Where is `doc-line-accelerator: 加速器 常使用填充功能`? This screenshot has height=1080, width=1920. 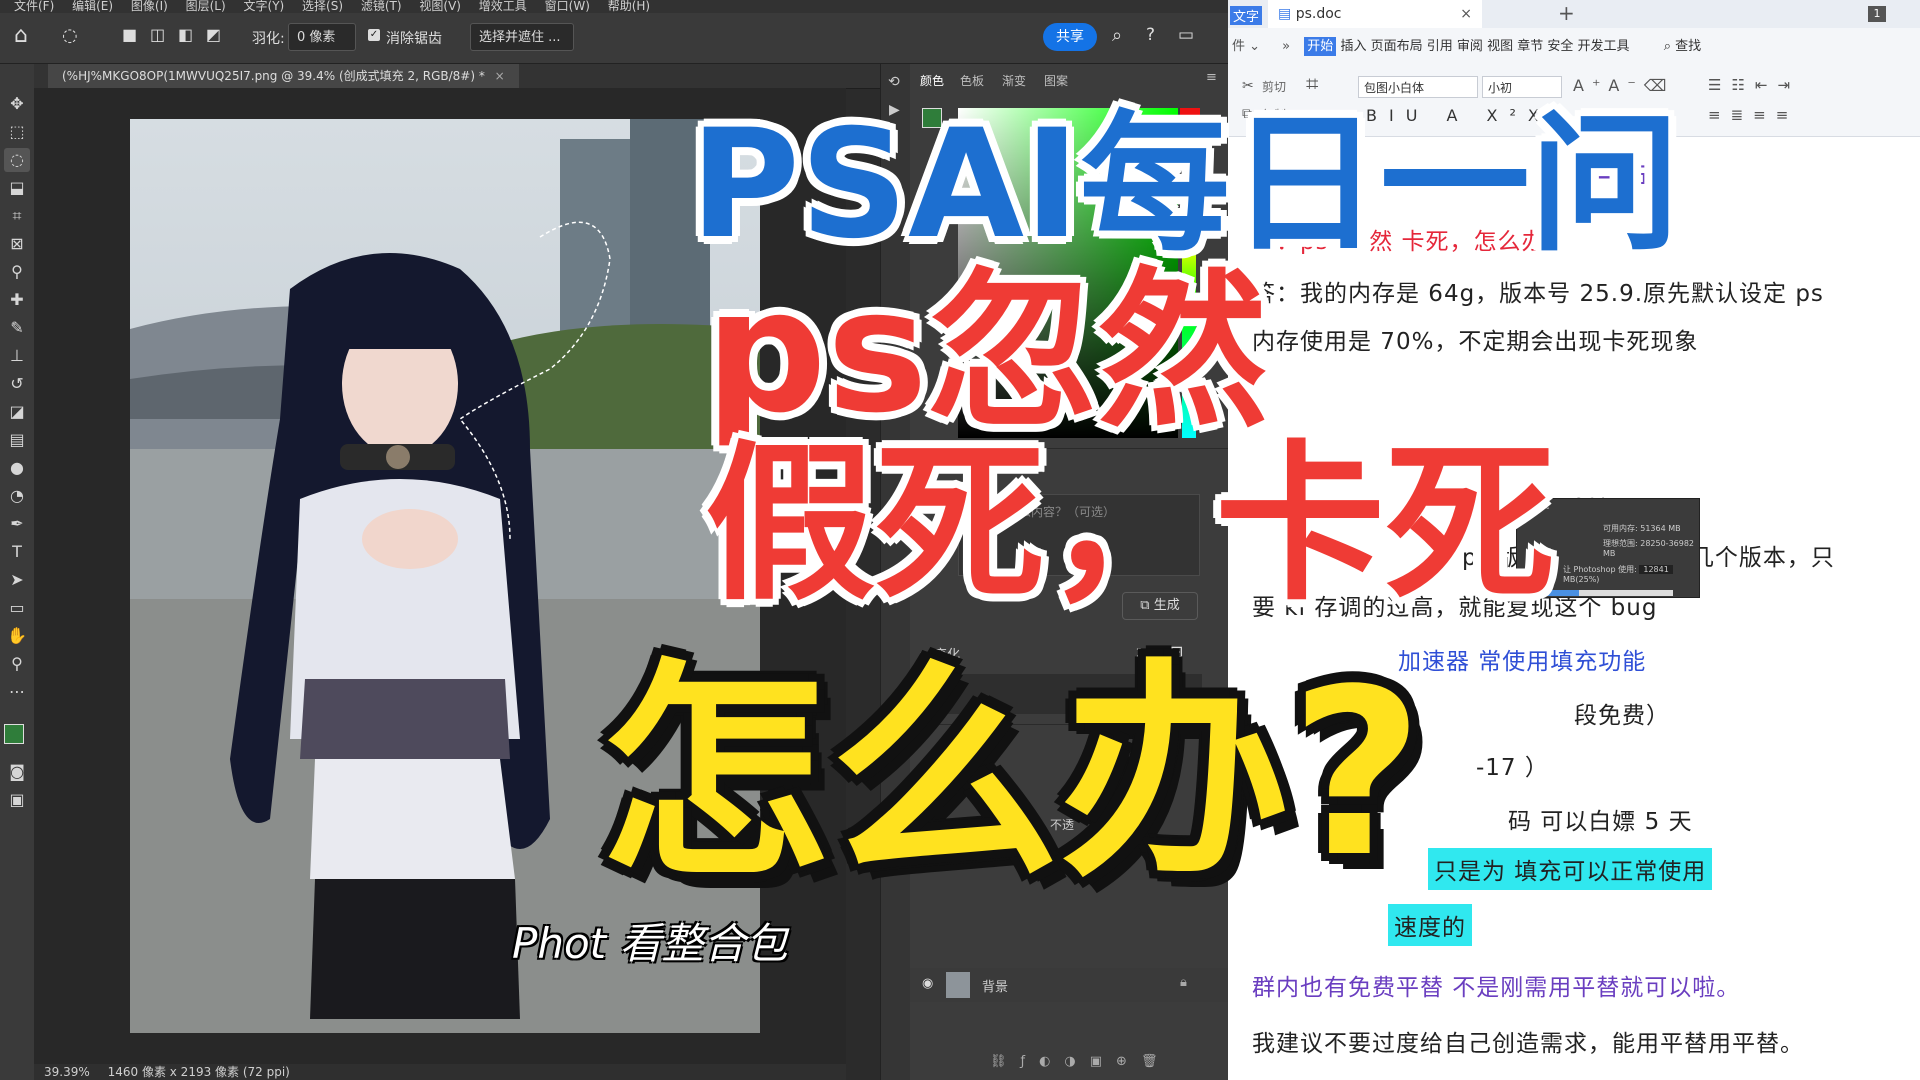 doc-line-accelerator: 加速器 常使用填充功能 is located at coordinates (1522, 662).